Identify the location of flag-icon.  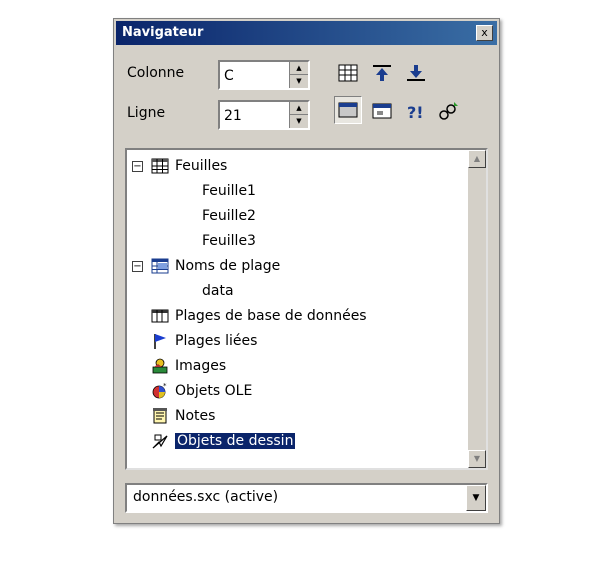
(160, 341).